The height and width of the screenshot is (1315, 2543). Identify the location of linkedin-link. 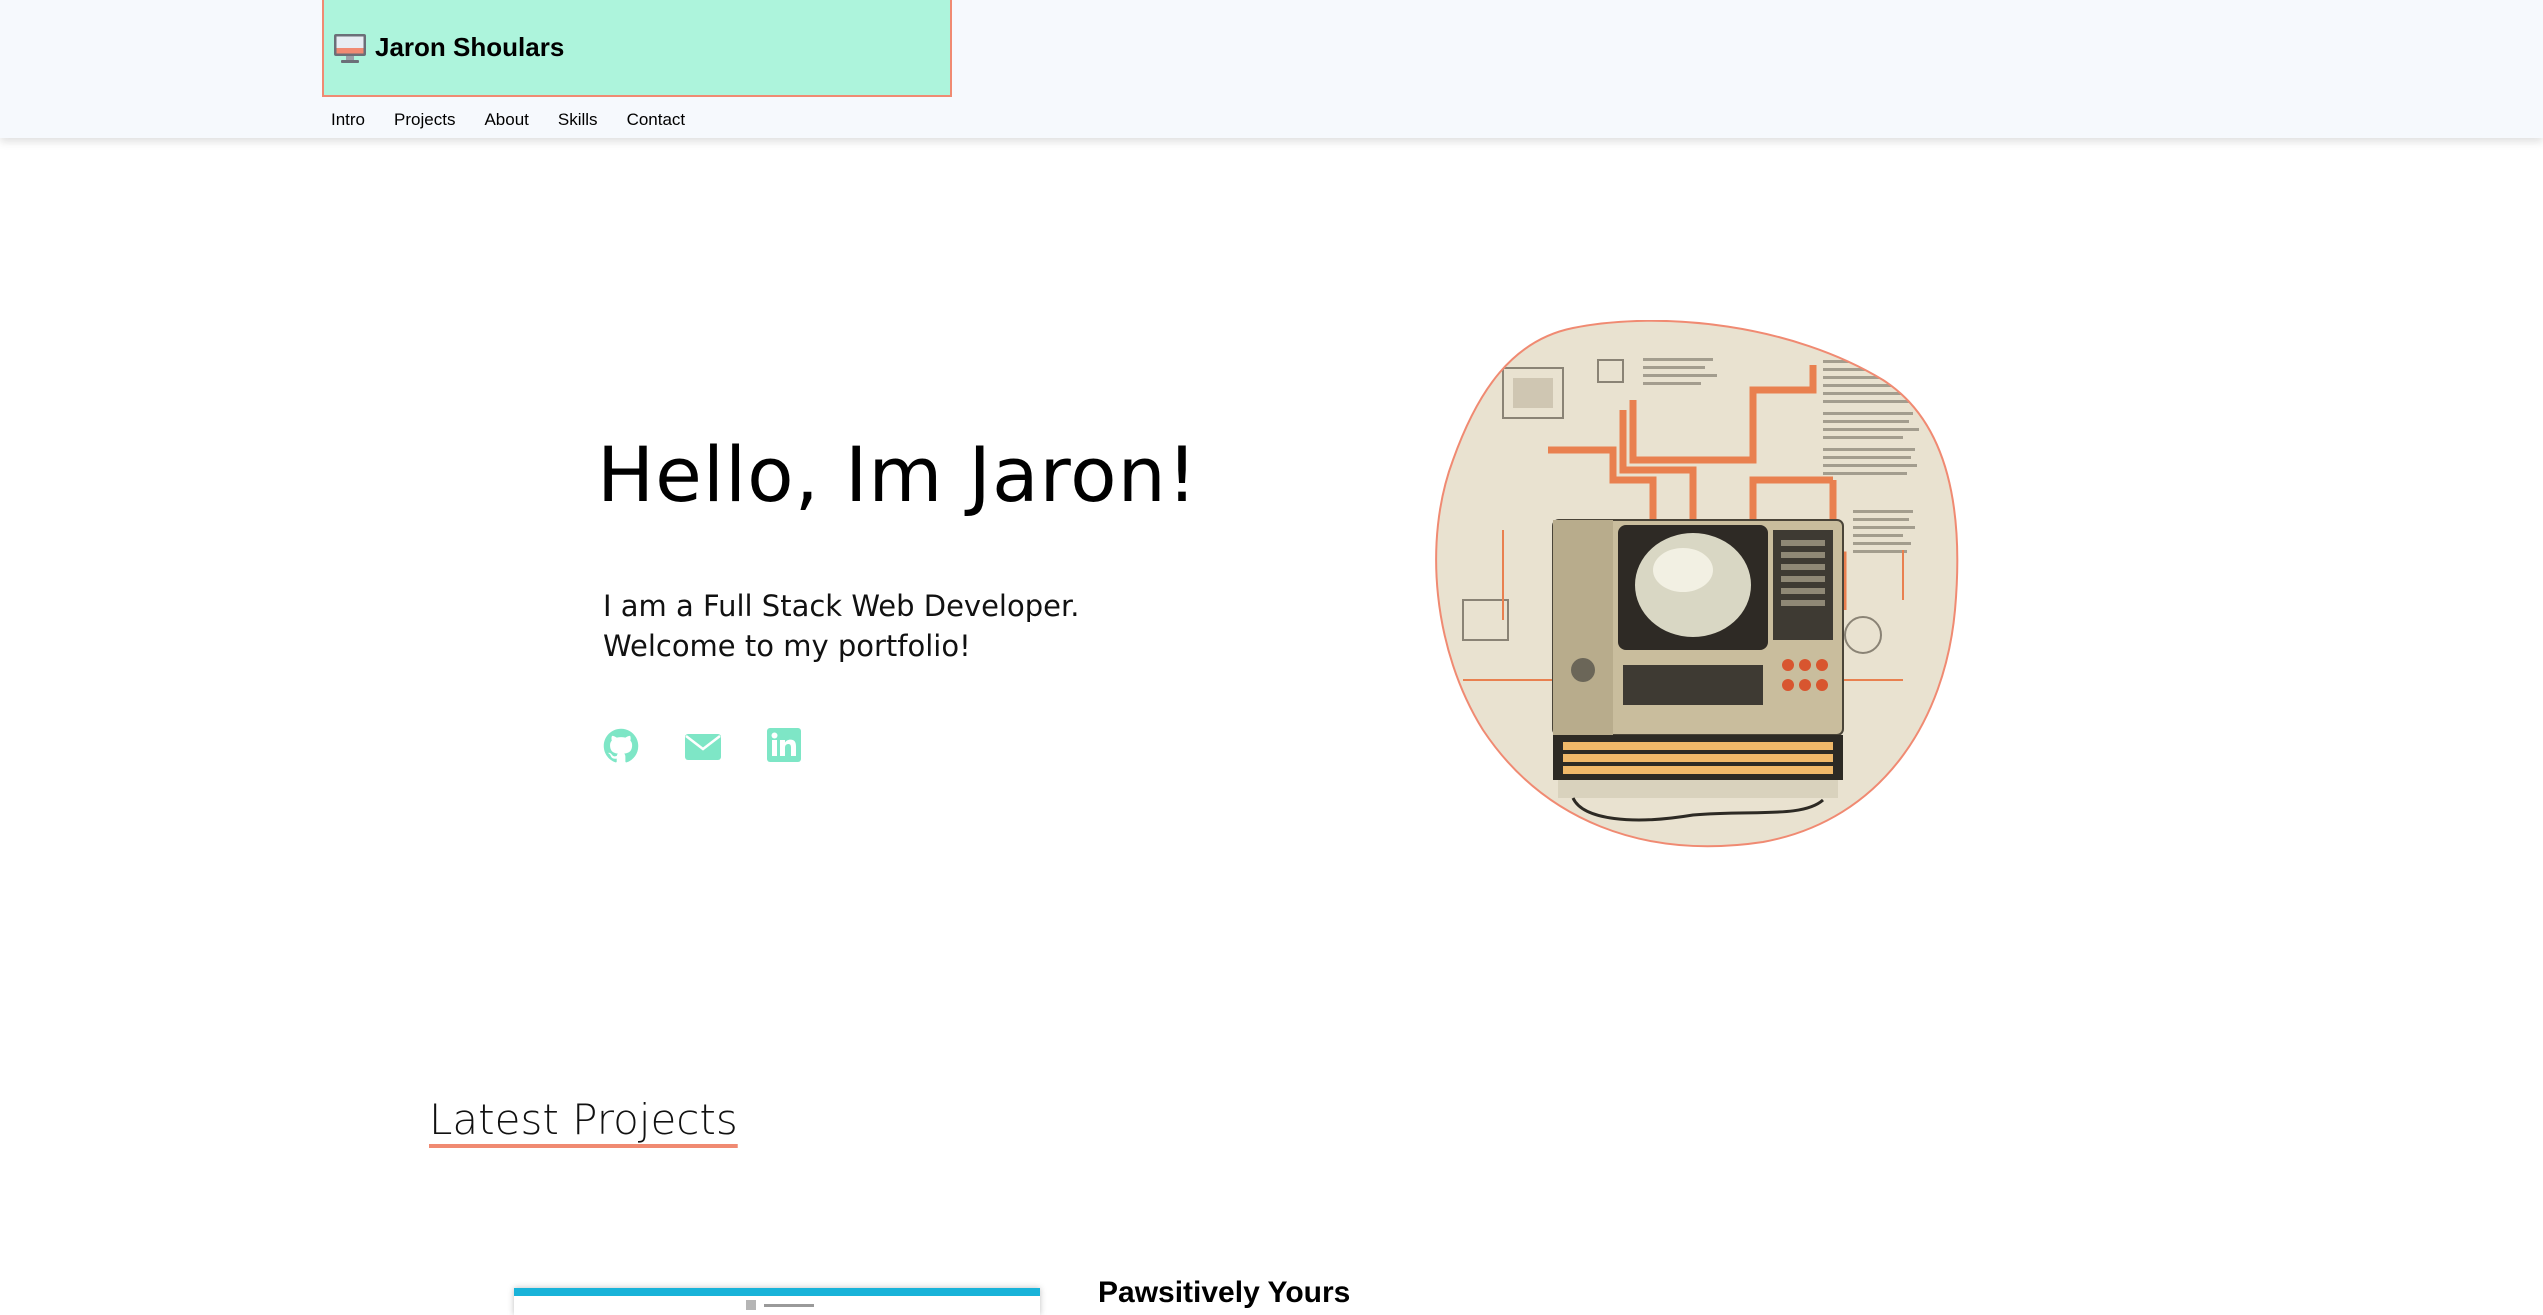
(784, 747).